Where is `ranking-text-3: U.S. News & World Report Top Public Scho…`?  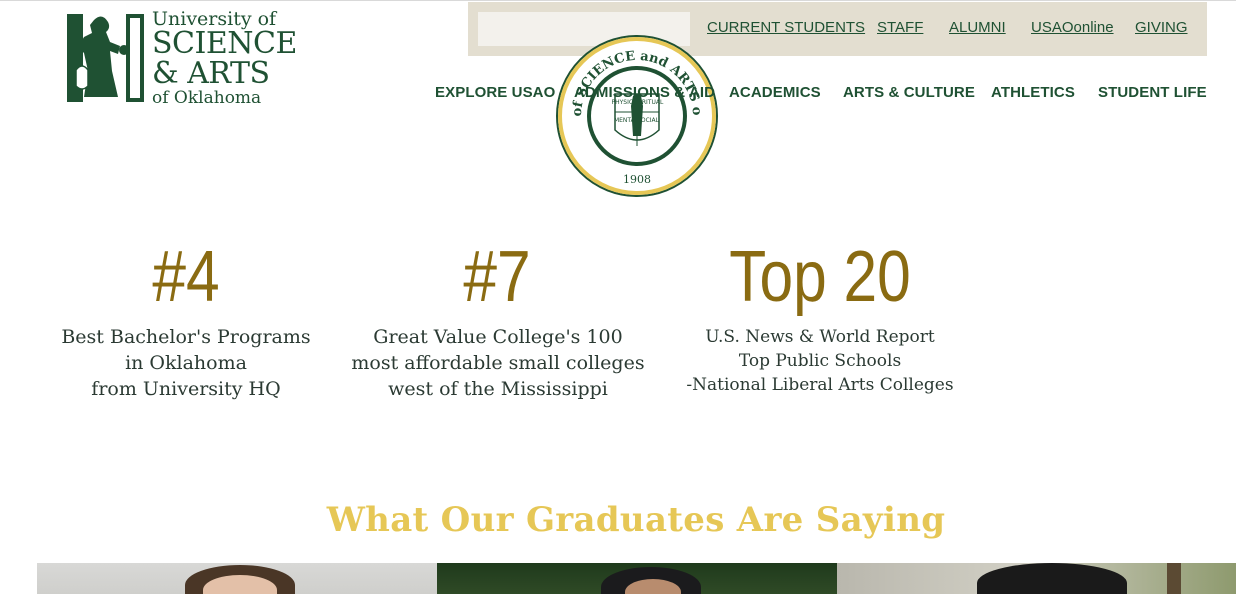 ranking-text-3: U.S. News & World Report Top Public Scho… is located at coordinates (820, 361).